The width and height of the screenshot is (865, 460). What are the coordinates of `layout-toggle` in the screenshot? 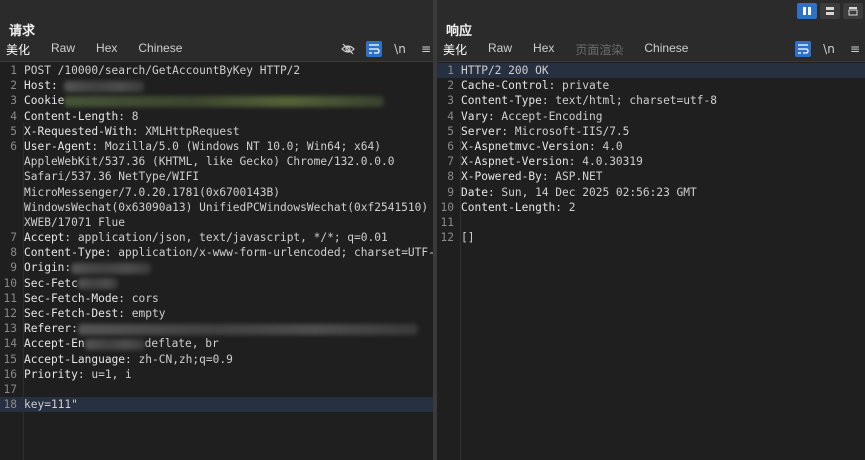 It's located at (831, 11).